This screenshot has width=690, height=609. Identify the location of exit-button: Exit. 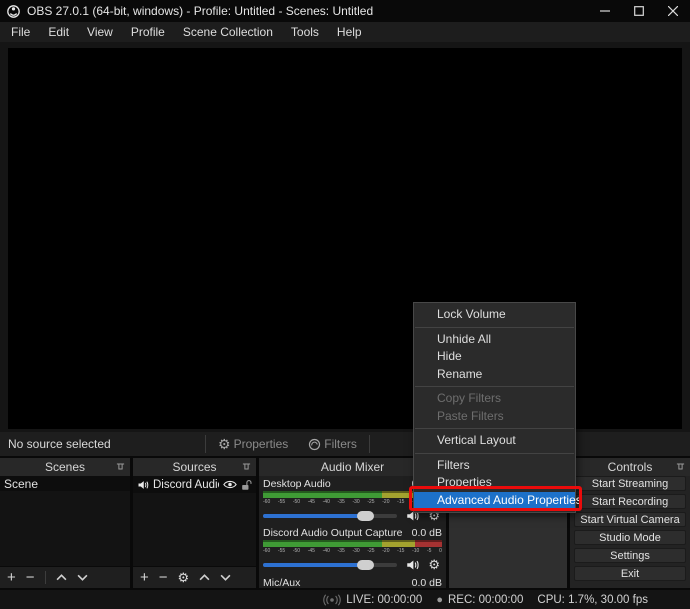
(630, 573).